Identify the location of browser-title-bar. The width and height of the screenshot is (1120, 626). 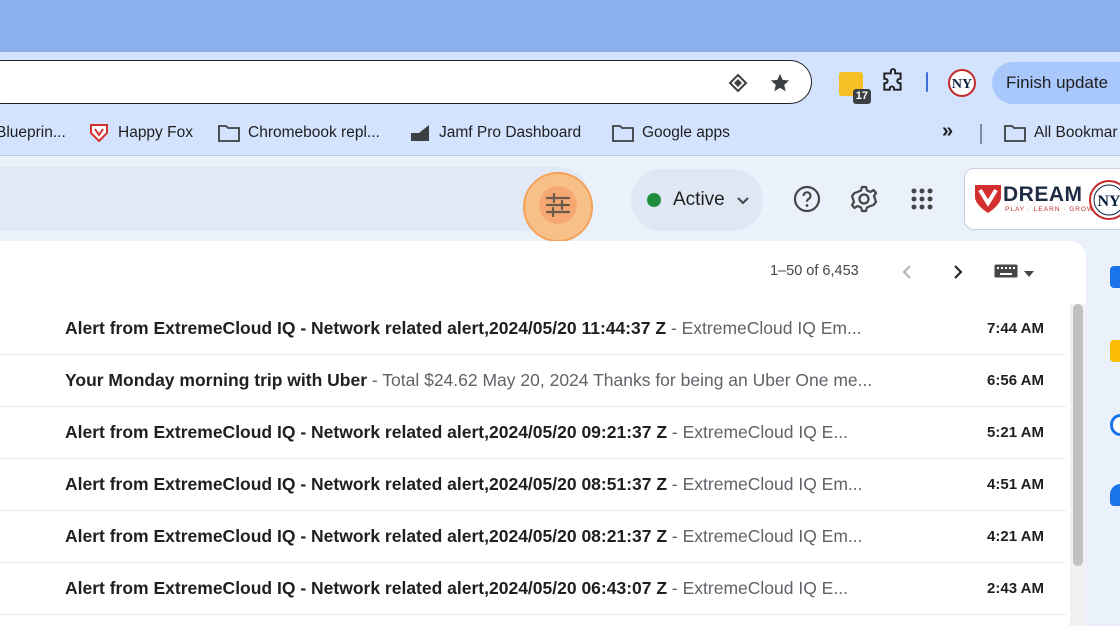
(560, 26).